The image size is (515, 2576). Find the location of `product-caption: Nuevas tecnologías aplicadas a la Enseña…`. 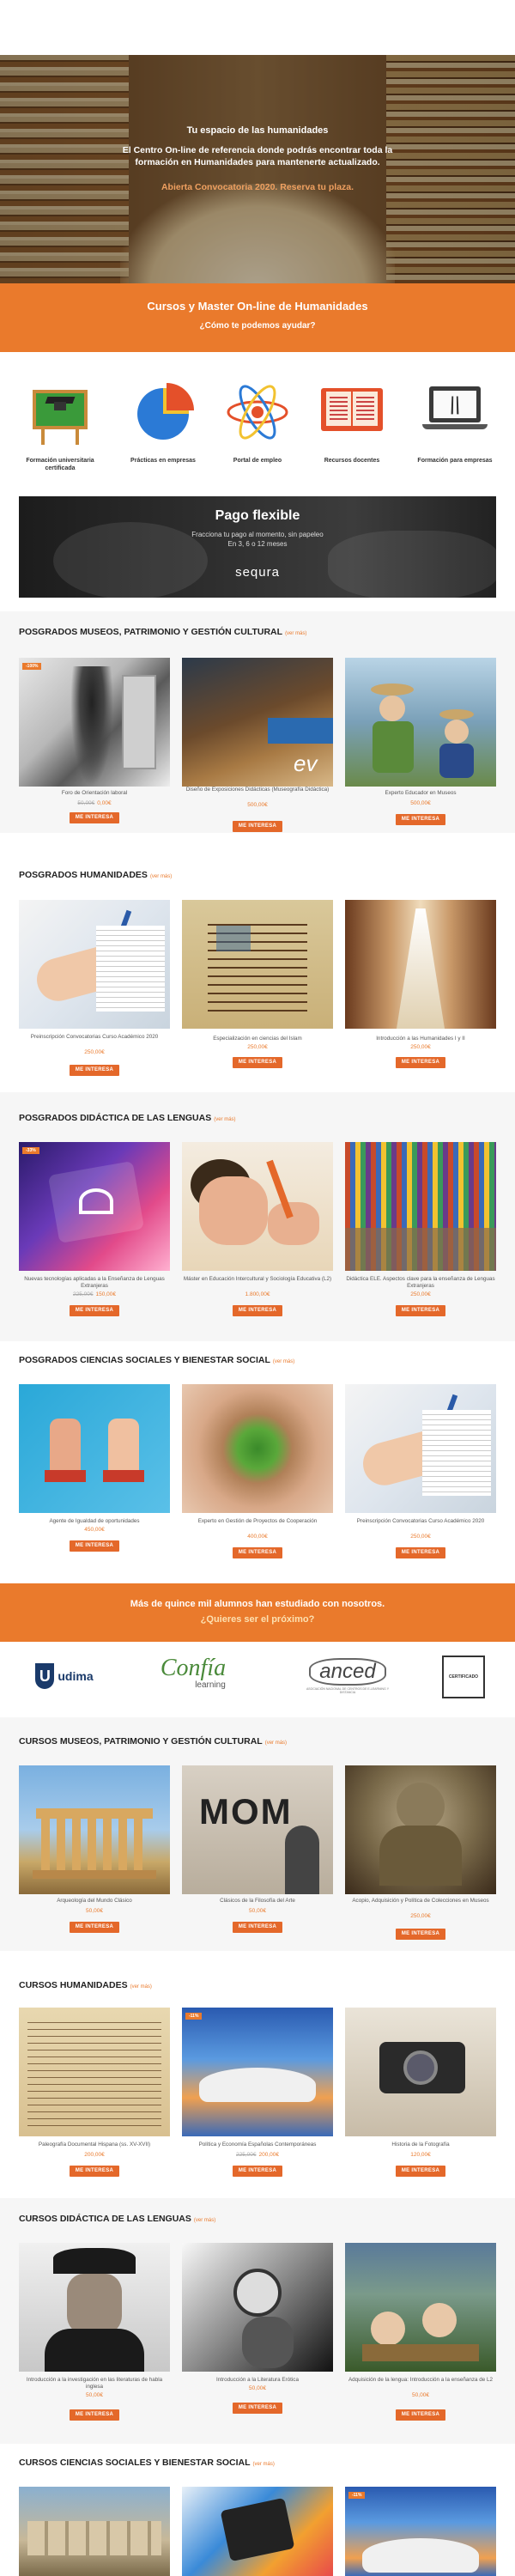

product-caption: Nuevas tecnologías aplicadas a la Enseña… is located at coordinates (94, 1283).